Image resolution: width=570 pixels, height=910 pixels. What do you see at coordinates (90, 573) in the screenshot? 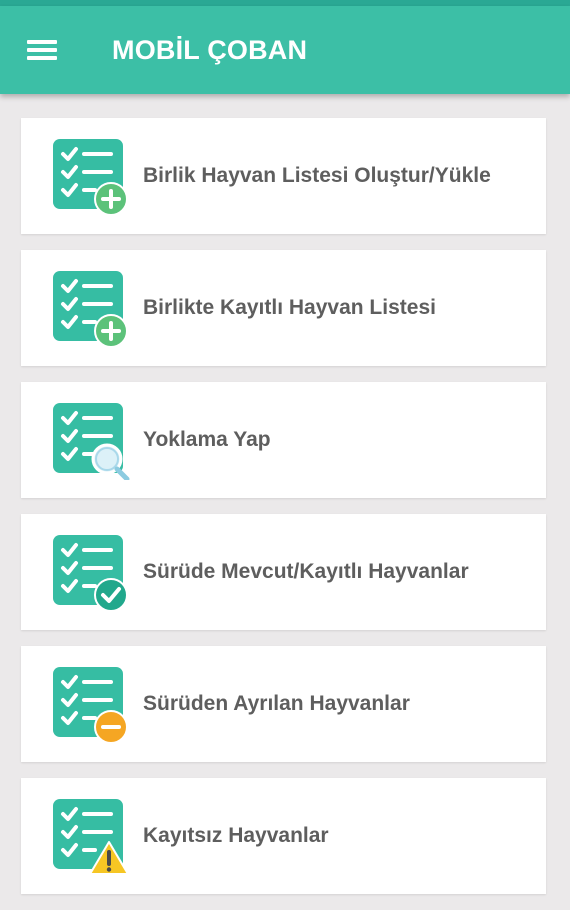
I see `checklist-check-icon` at bounding box center [90, 573].